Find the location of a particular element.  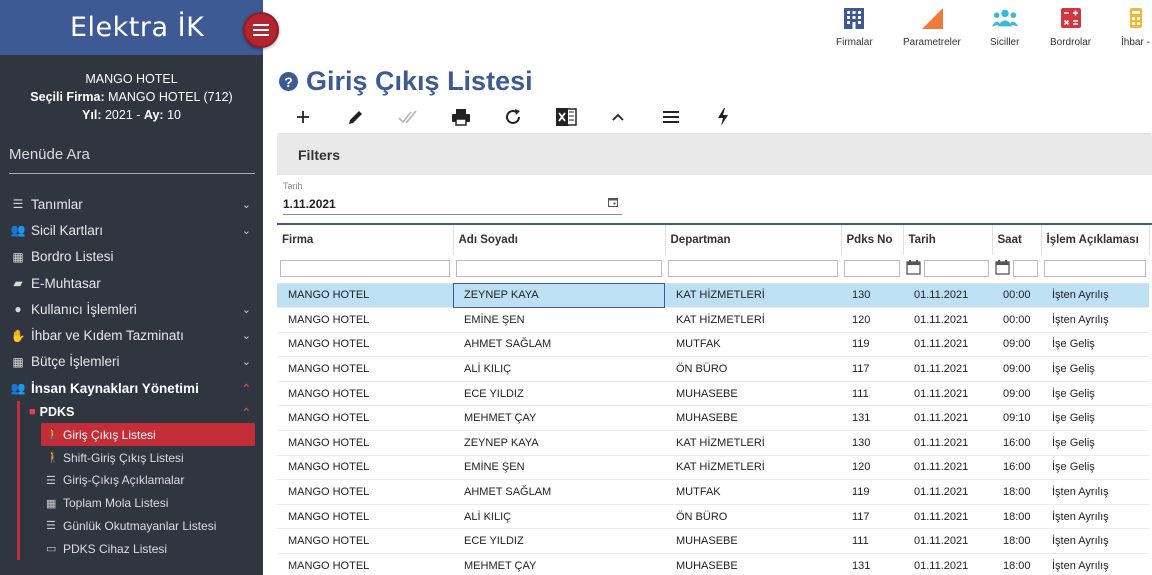

table-cell: EMİNE ŞEN is located at coordinates (559, 320).